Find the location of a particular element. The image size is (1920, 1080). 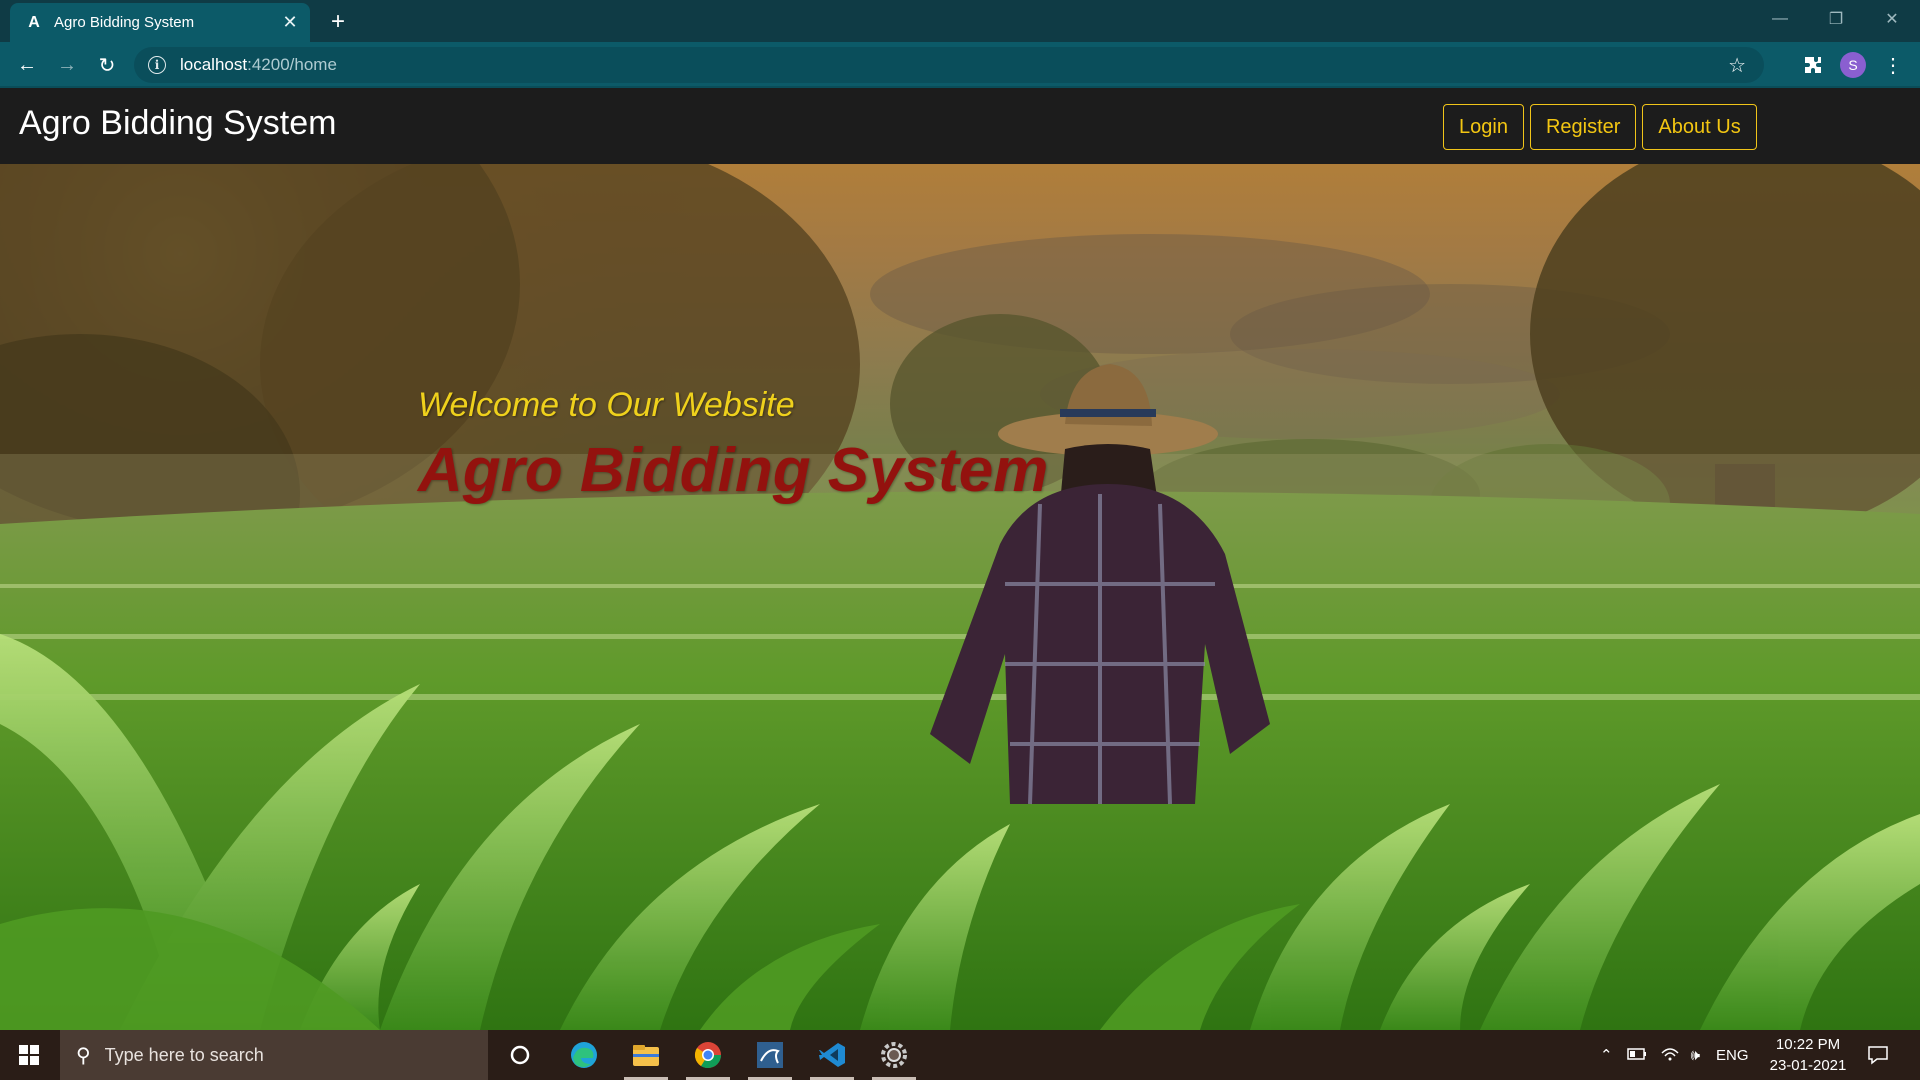

back-arrow-icon: ← is located at coordinates (27, 65).